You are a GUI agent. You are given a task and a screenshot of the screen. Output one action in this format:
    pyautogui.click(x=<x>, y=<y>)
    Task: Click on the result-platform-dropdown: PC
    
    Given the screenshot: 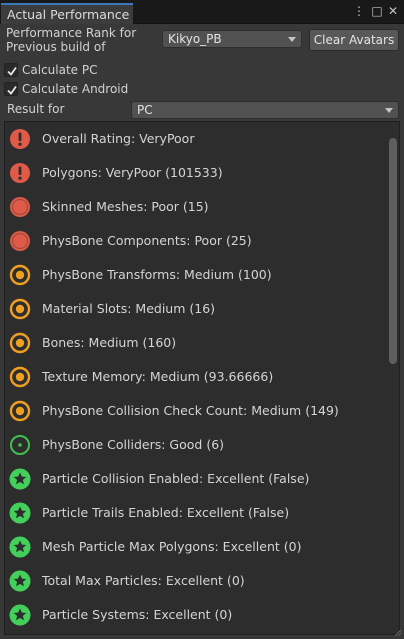 What is the action you would take?
    pyautogui.click(x=265, y=110)
    